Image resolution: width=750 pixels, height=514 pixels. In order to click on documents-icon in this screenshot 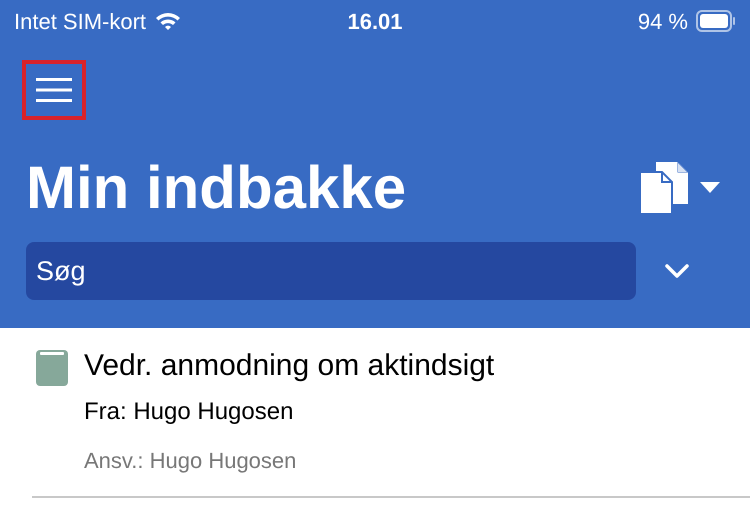, I will do `click(665, 188)`.